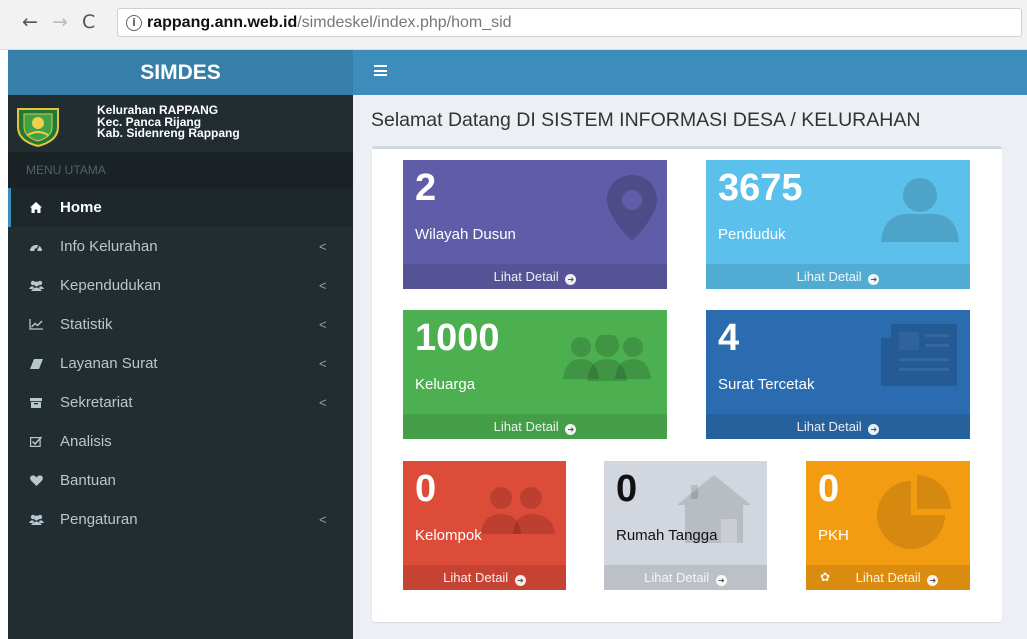  What do you see at coordinates (180, 324) in the screenshot?
I see `sidebar-item-statistik: Statistik <` at bounding box center [180, 324].